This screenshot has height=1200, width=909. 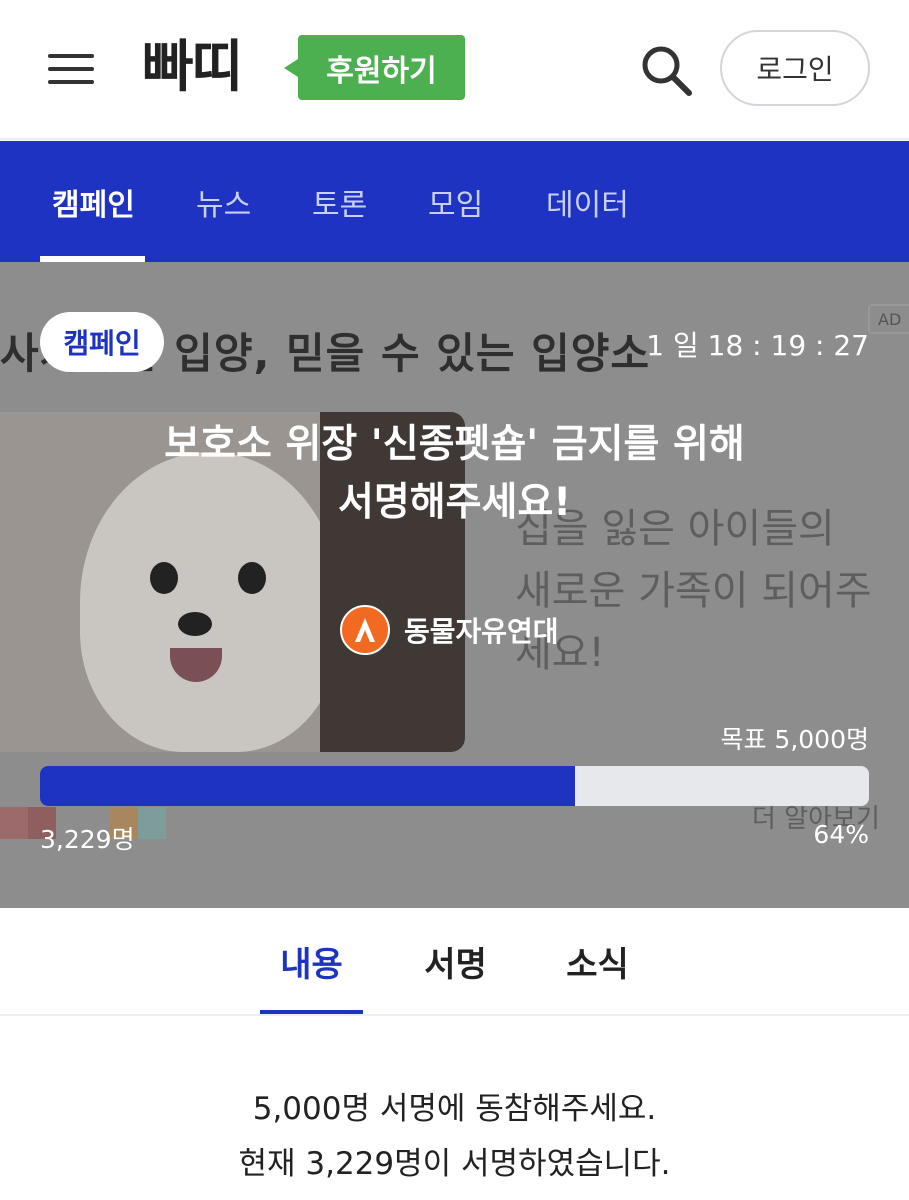 I want to click on tab-content: 내용, so click(x=311, y=961).